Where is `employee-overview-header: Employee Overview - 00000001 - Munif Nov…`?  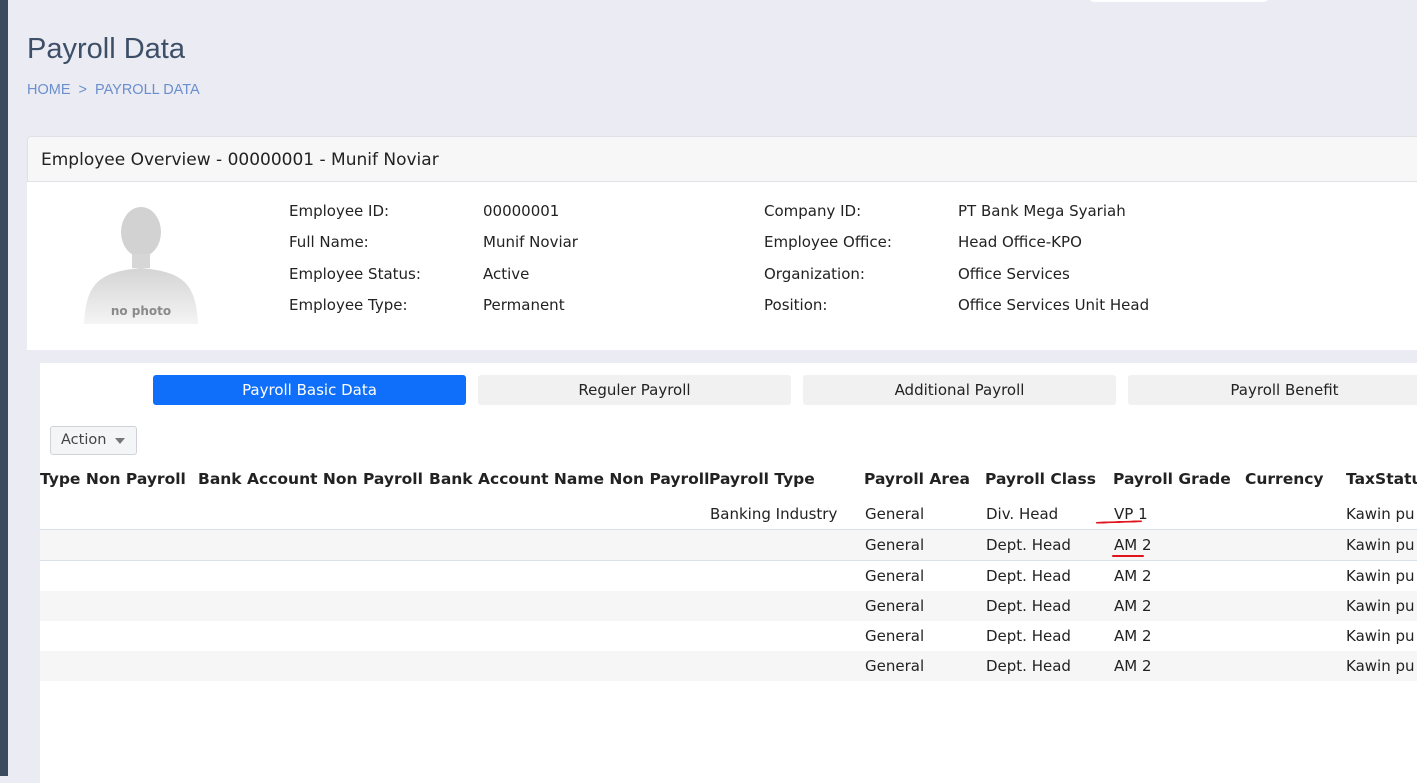
employee-overview-header: Employee Overview - 00000001 - Munif Nov… is located at coordinates (722, 159).